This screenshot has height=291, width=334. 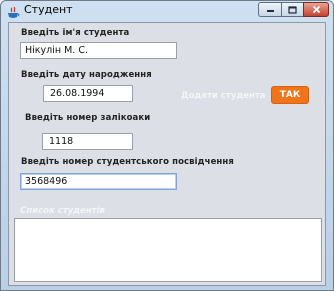 I want to click on close-icon, so click(x=316, y=9).